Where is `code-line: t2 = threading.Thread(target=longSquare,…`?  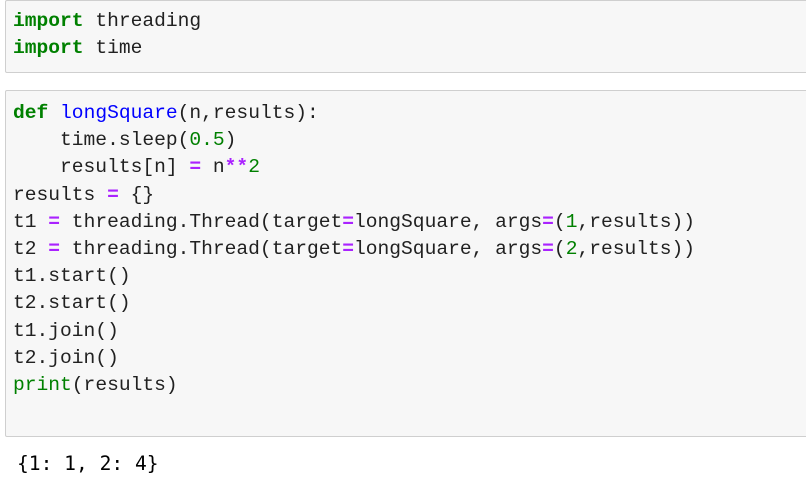
code-line: t2 = threading.Thread(target=longSquare,… is located at coordinates (354, 249).